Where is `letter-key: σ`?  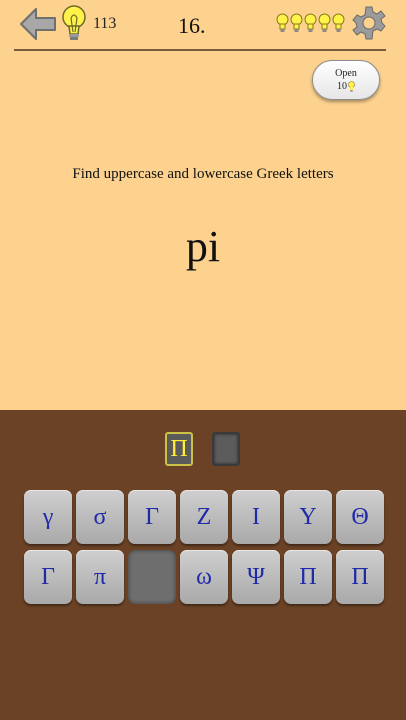 letter-key: σ is located at coordinates (100, 517).